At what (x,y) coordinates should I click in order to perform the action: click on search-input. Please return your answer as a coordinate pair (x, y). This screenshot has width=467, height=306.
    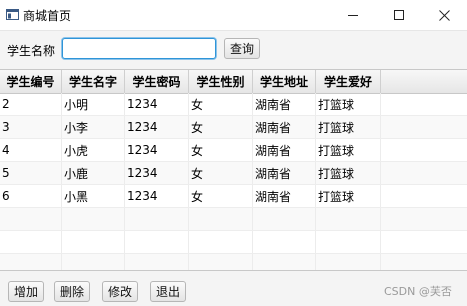
    Looking at the image, I should click on (139, 48).